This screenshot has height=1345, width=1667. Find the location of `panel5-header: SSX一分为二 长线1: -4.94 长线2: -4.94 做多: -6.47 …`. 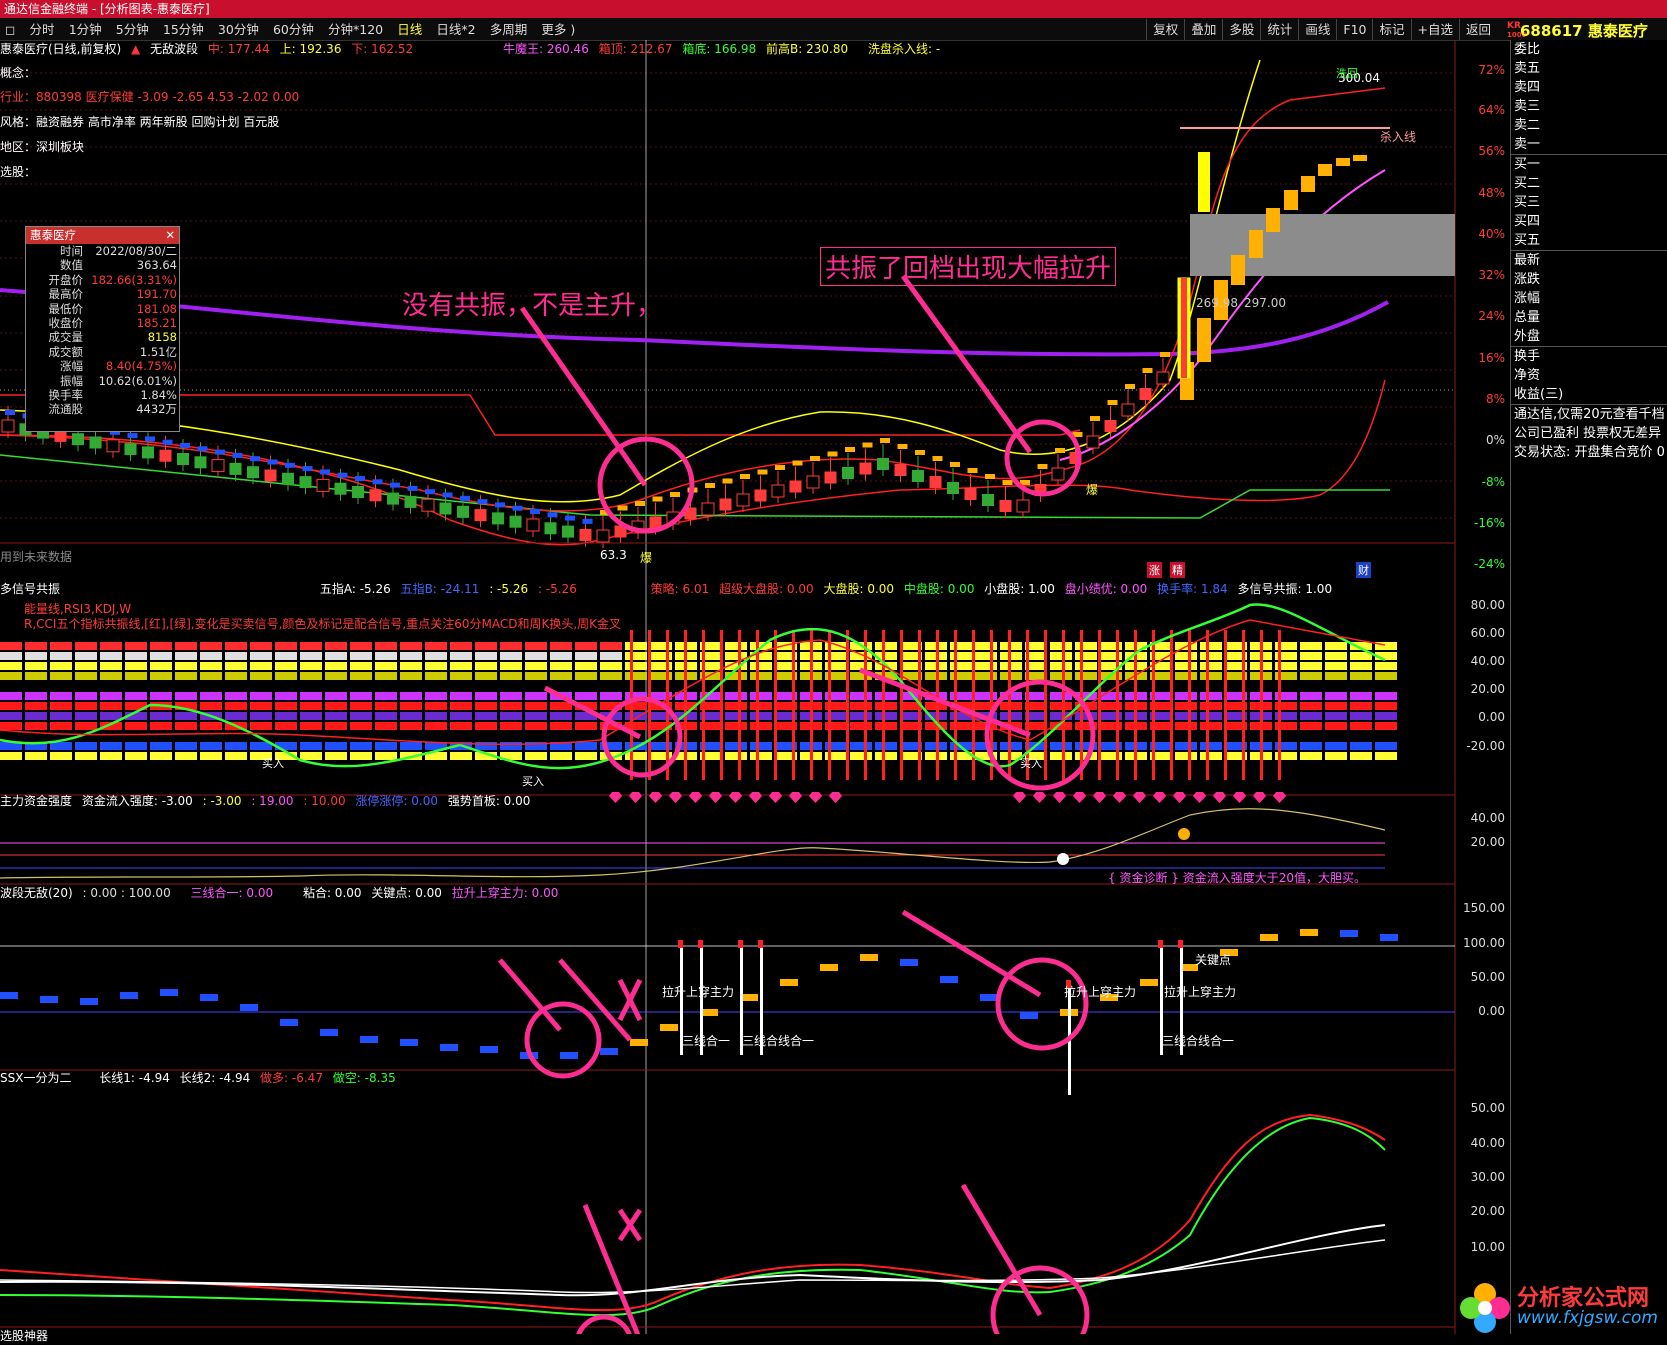

panel5-header: SSX一分为二 长线1: -4.94 长线2: -4.94 做多: -6.47 … is located at coordinates (201, 1078).